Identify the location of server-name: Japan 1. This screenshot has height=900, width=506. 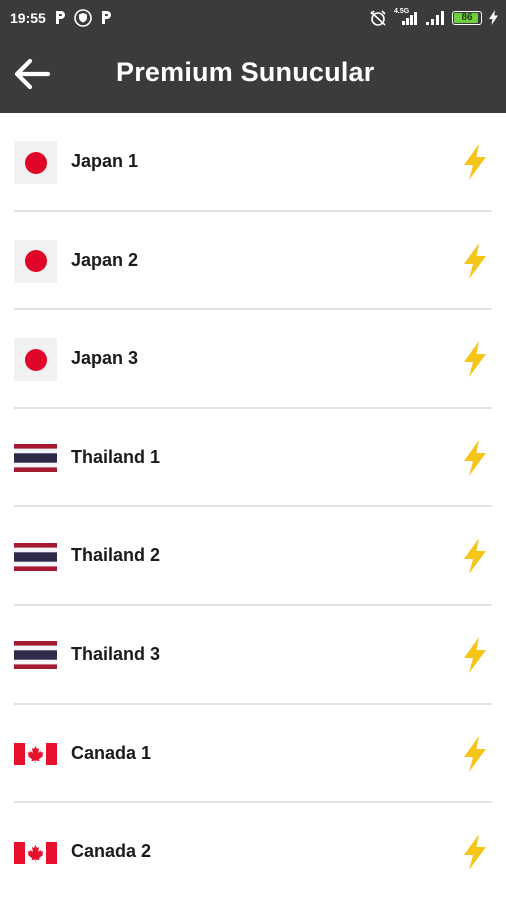
(105, 161).